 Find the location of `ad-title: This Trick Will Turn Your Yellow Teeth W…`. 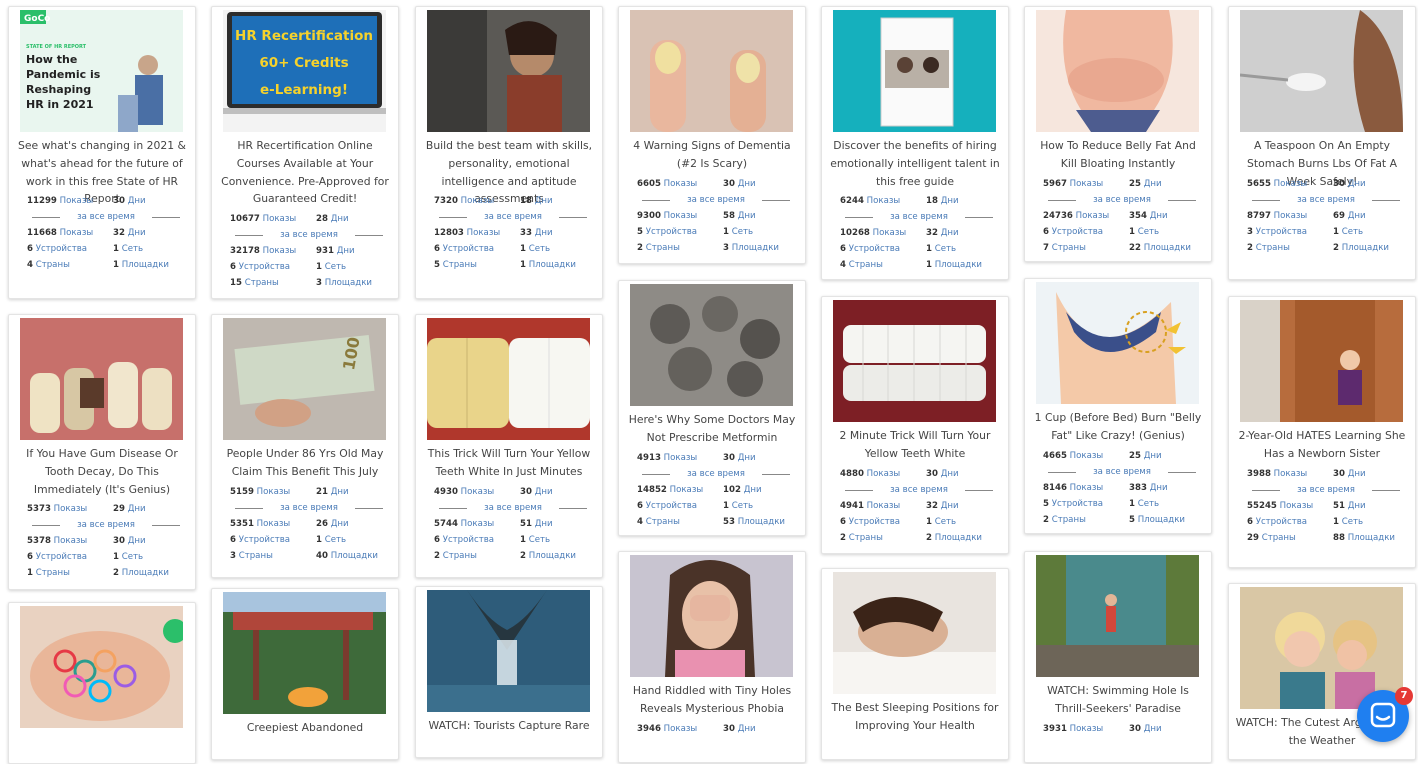

ad-title: This Trick Will Turn Your Yellow Teeth W… is located at coordinates (509, 463).